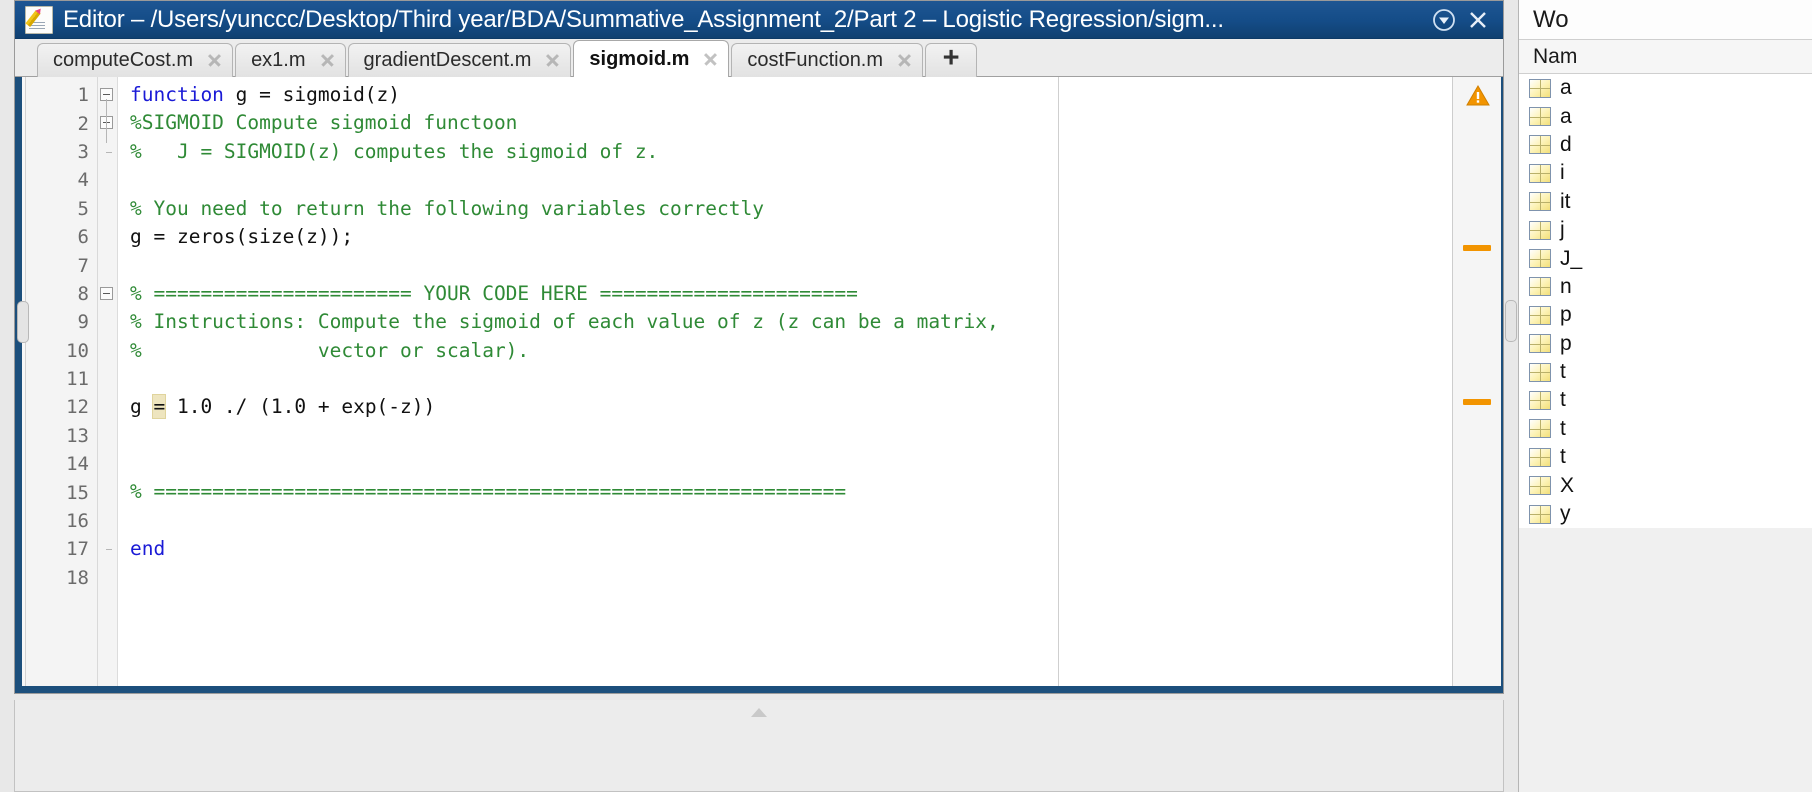  What do you see at coordinates (1566, 88) in the screenshot?
I see `workspace-variable-name: a` at bounding box center [1566, 88].